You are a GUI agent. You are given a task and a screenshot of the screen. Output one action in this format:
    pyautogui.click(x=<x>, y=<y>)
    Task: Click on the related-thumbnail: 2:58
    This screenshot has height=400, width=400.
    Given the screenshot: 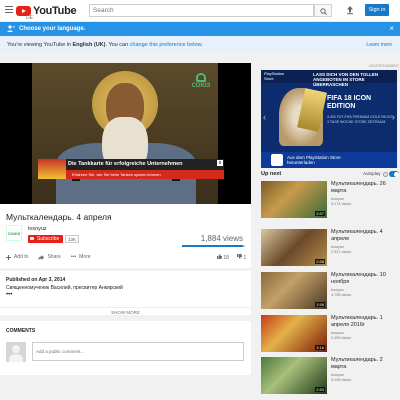 What is the action you would take?
    pyautogui.click(x=294, y=247)
    